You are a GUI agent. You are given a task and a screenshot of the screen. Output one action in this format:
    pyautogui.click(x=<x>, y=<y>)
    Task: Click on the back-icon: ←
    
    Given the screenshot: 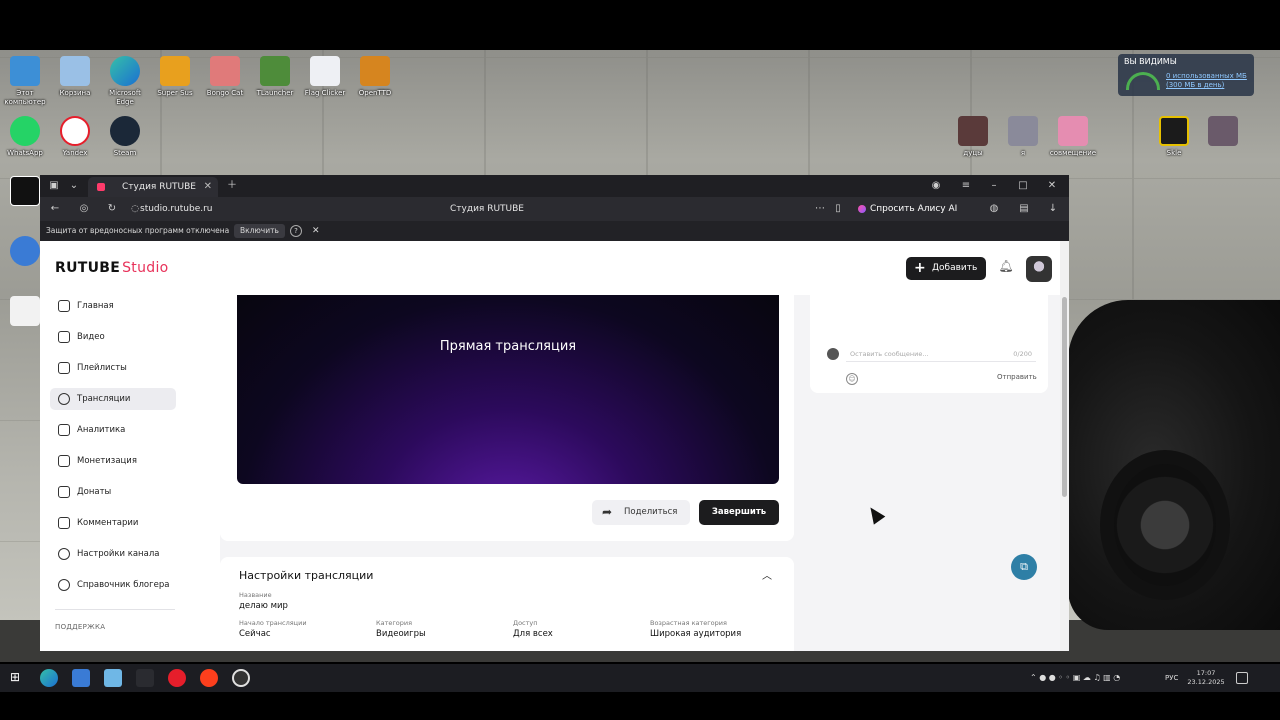 What is the action you would take?
    pyautogui.click(x=55, y=209)
    